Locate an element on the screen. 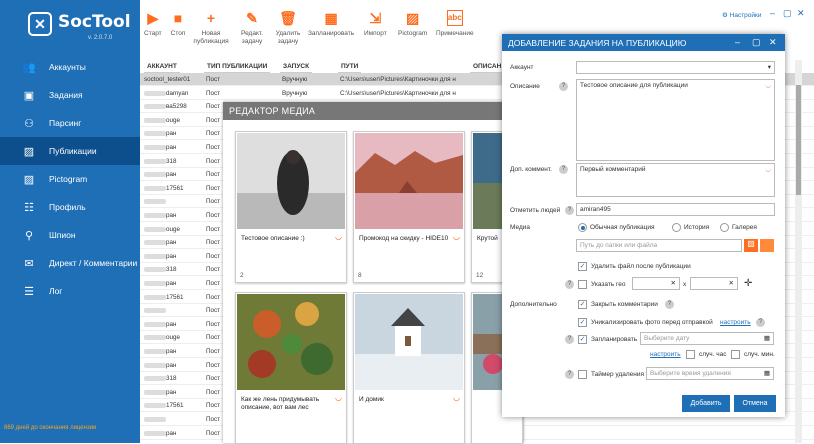  pictogram-button: ▨ Pictogram is located at coordinates (412, 24).